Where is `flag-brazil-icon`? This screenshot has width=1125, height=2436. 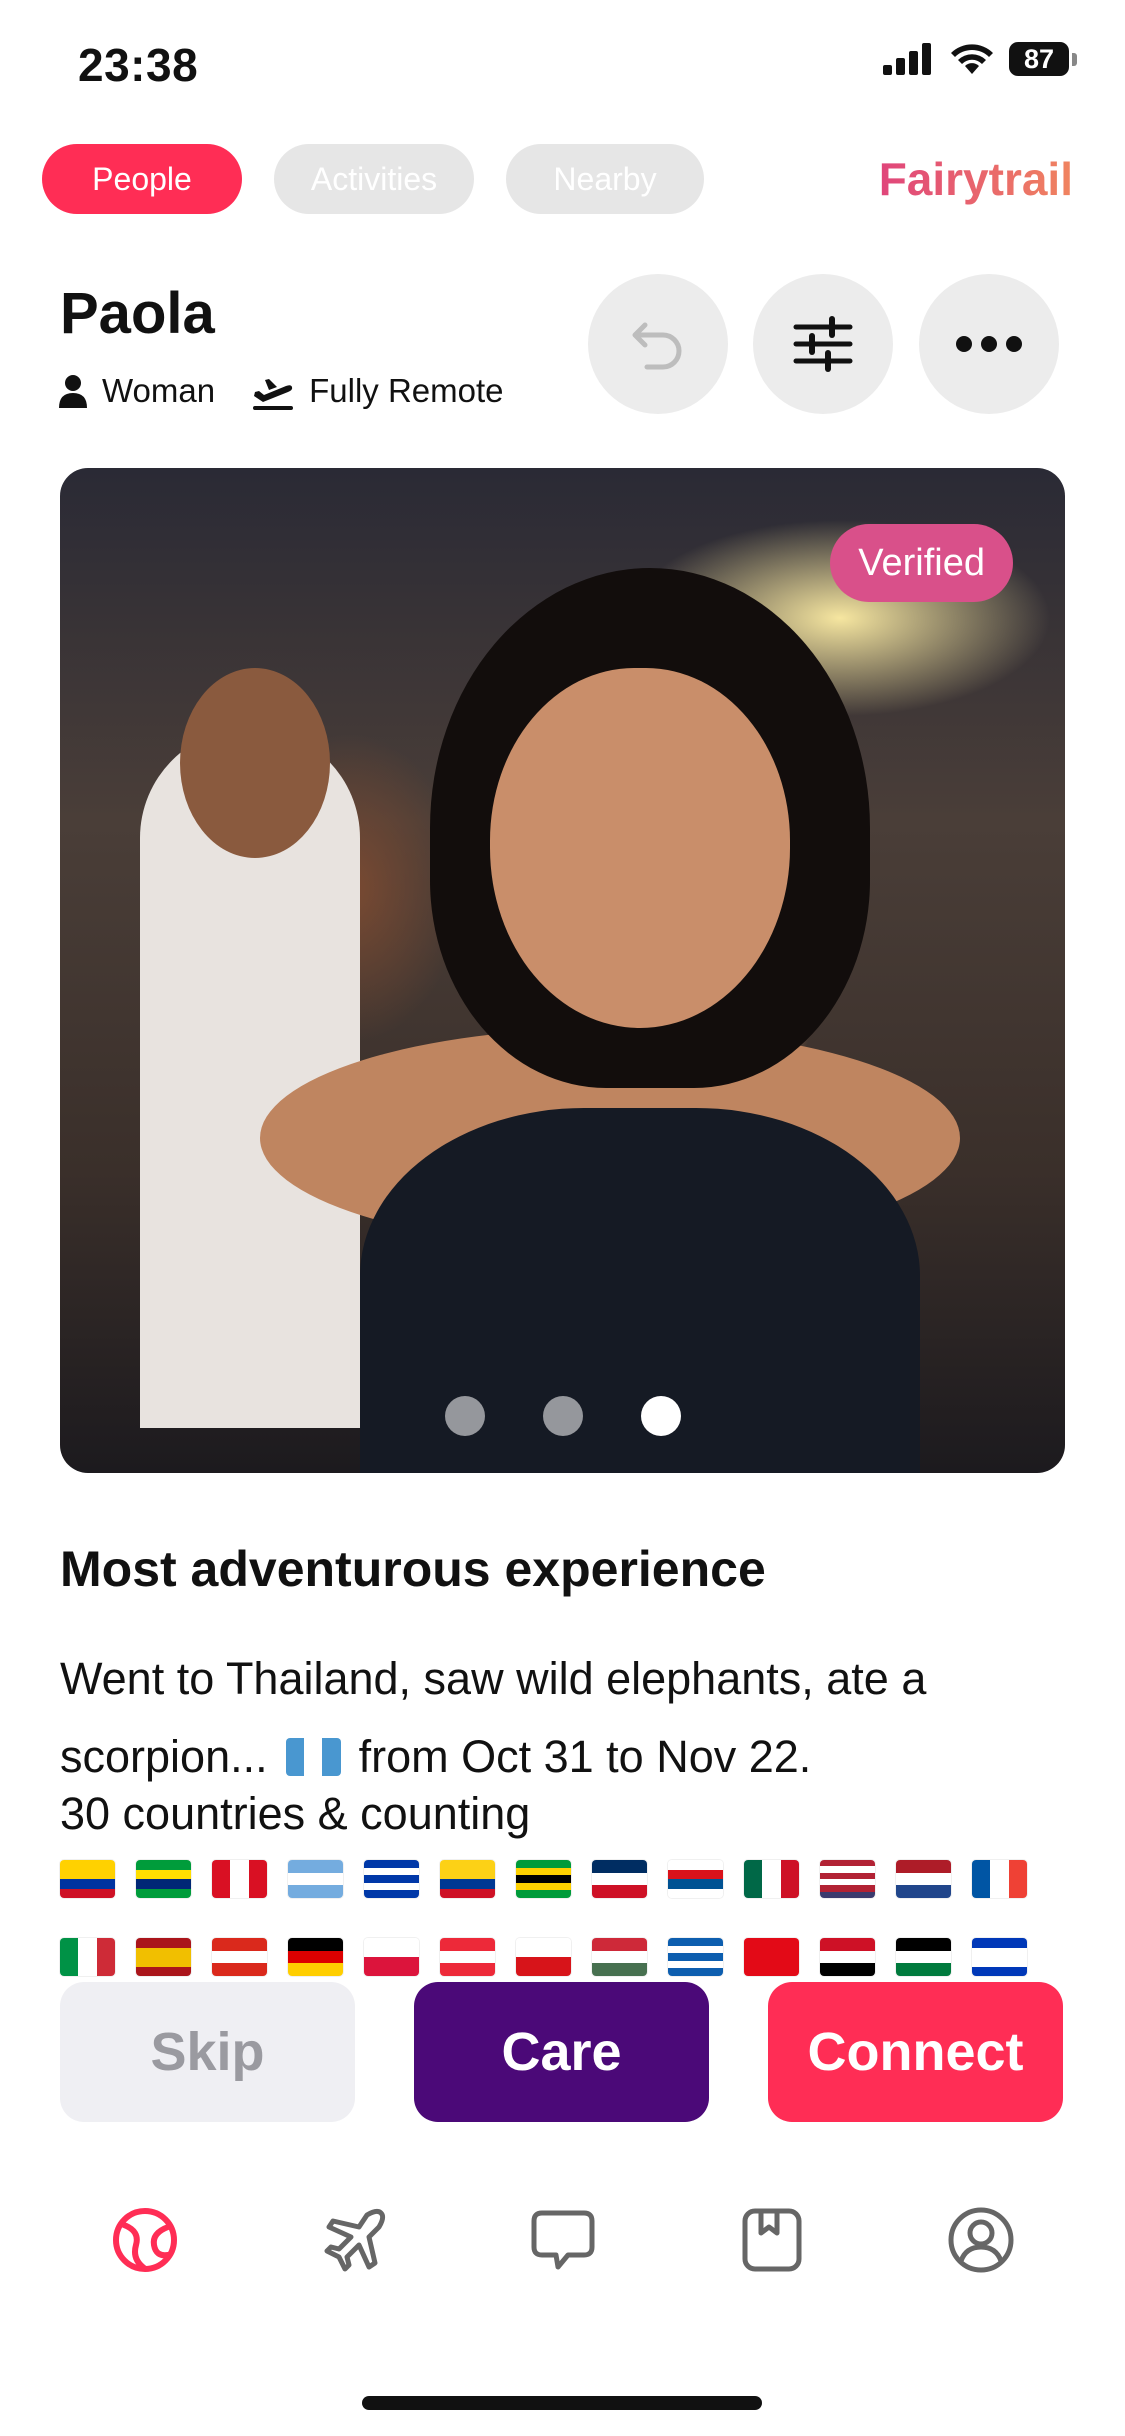 flag-brazil-icon is located at coordinates (163, 1879).